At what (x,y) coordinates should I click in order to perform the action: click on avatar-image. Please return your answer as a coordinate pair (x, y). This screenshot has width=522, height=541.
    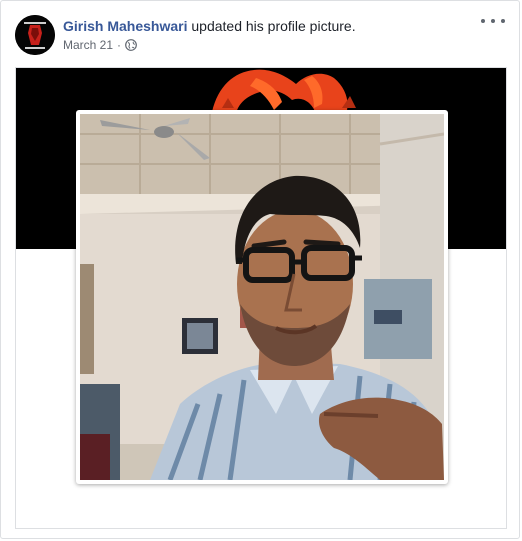
    Looking at the image, I should click on (35, 35).